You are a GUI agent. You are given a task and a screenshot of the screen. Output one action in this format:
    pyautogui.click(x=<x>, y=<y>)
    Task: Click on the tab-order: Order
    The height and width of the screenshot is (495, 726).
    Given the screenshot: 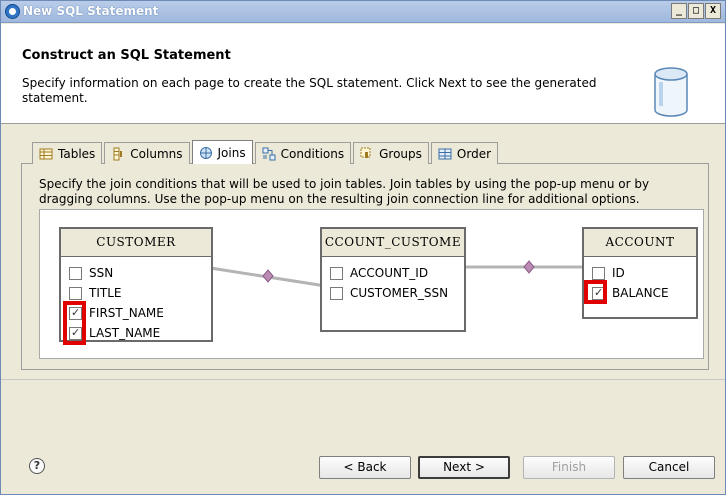 What is the action you would take?
    pyautogui.click(x=464, y=153)
    